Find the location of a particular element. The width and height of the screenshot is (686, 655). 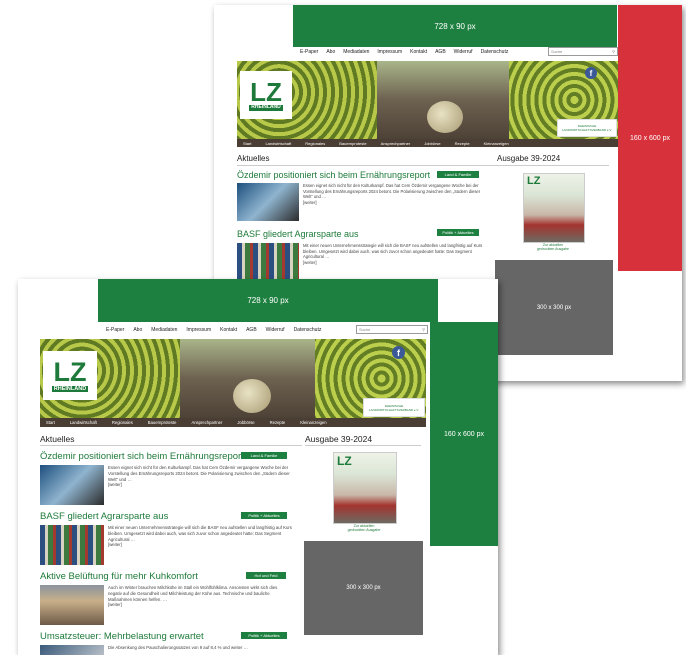

rectangle-ad-label: 300 x 300 px is located at coordinates (554, 307).